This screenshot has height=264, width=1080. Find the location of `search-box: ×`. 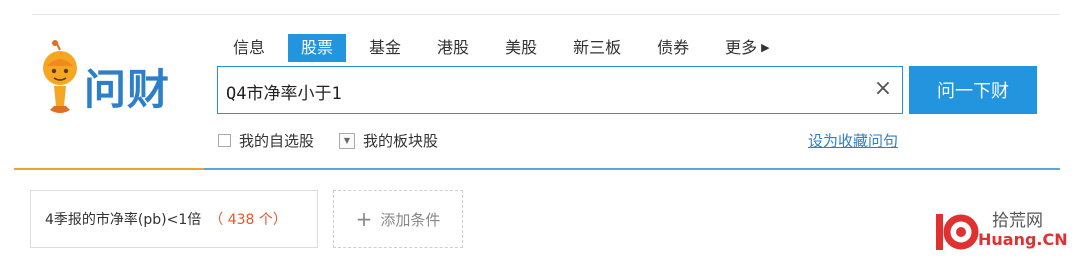

search-box: × is located at coordinates (560, 90).